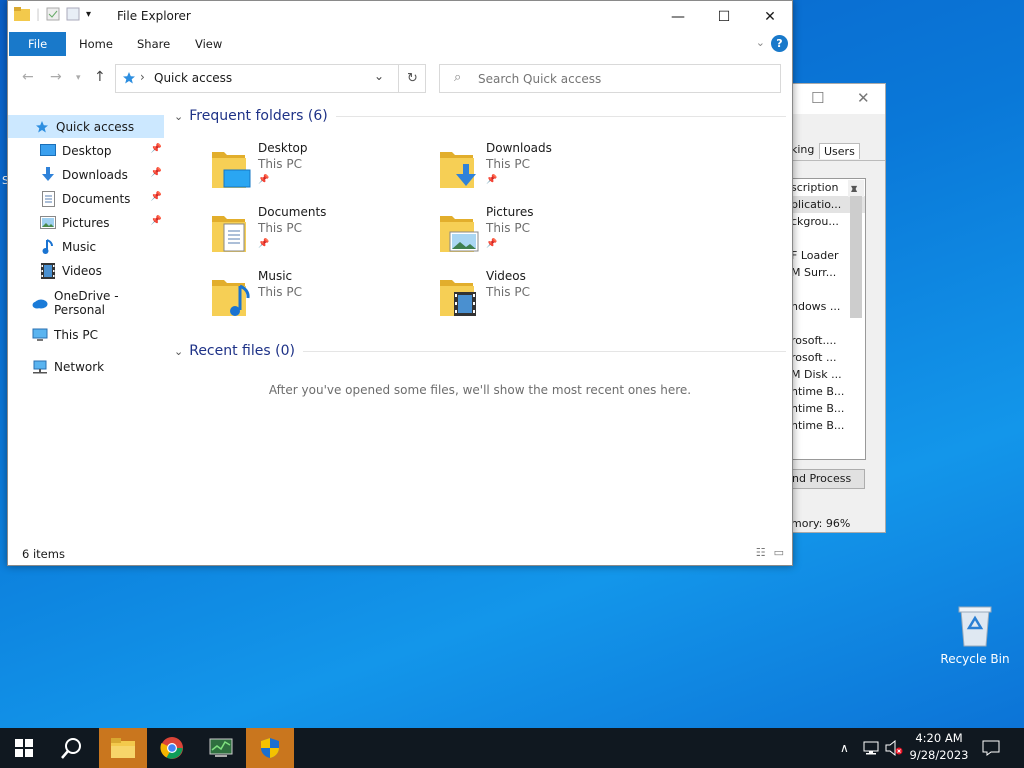 Image resolution: width=1024 pixels, height=768 pixels. What do you see at coordinates (208, 44) in the screenshot?
I see `tab-view: View` at bounding box center [208, 44].